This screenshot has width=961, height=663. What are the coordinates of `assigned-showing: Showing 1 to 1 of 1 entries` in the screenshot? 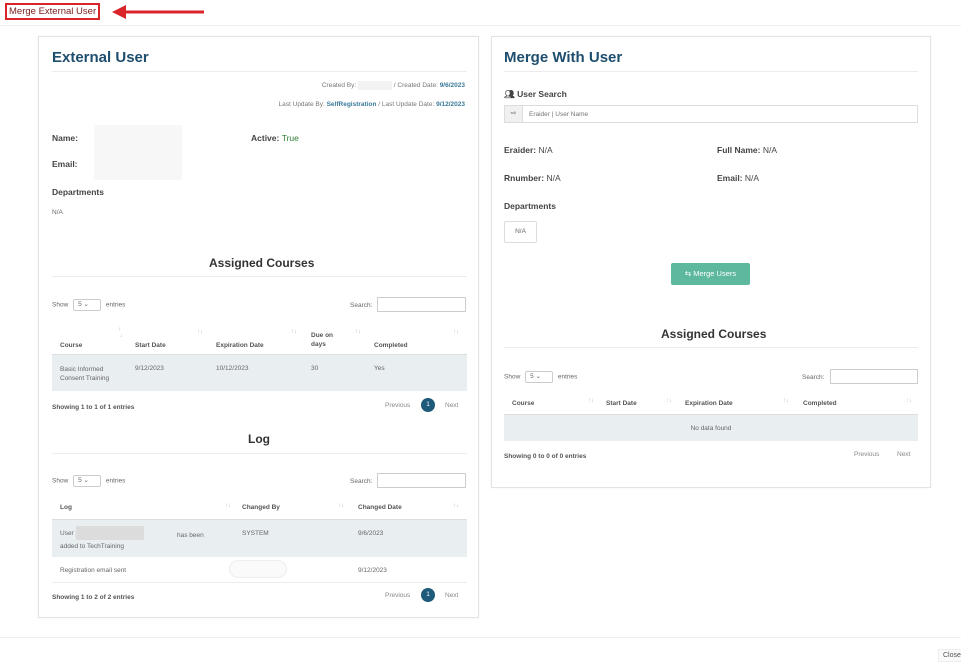 It's located at (93, 407).